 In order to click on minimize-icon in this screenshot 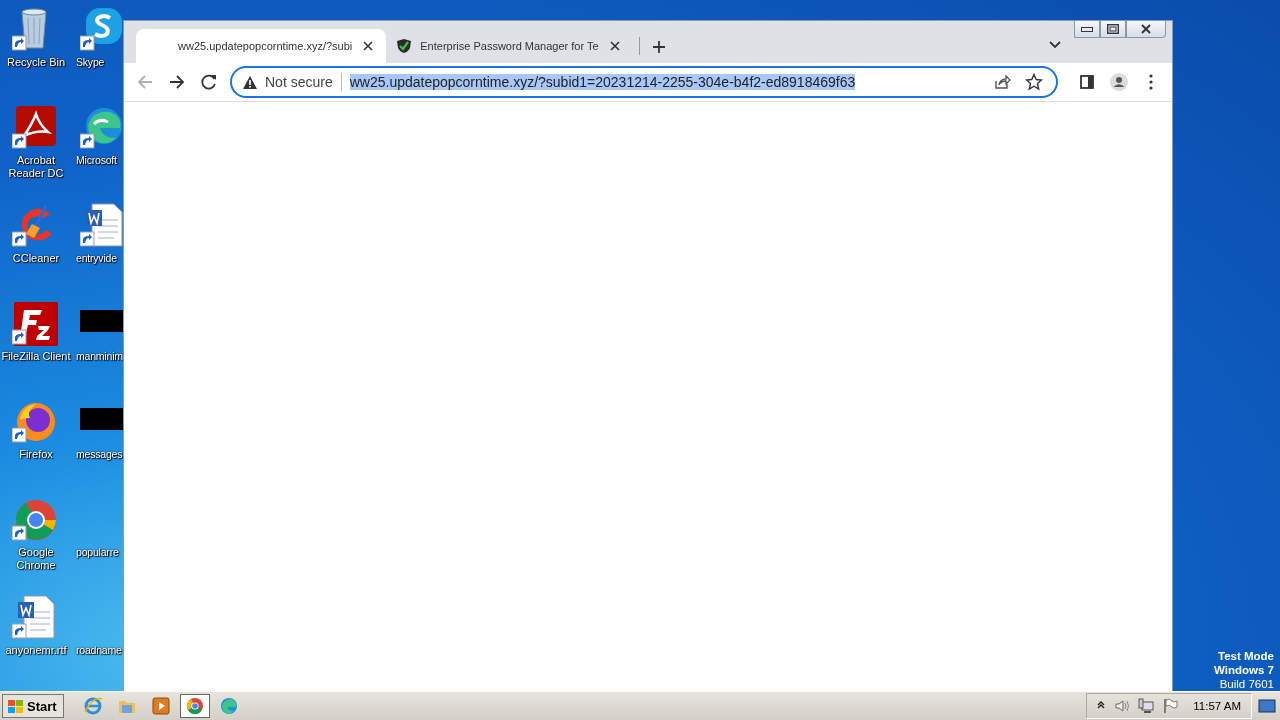, I will do `click(1087, 29)`.